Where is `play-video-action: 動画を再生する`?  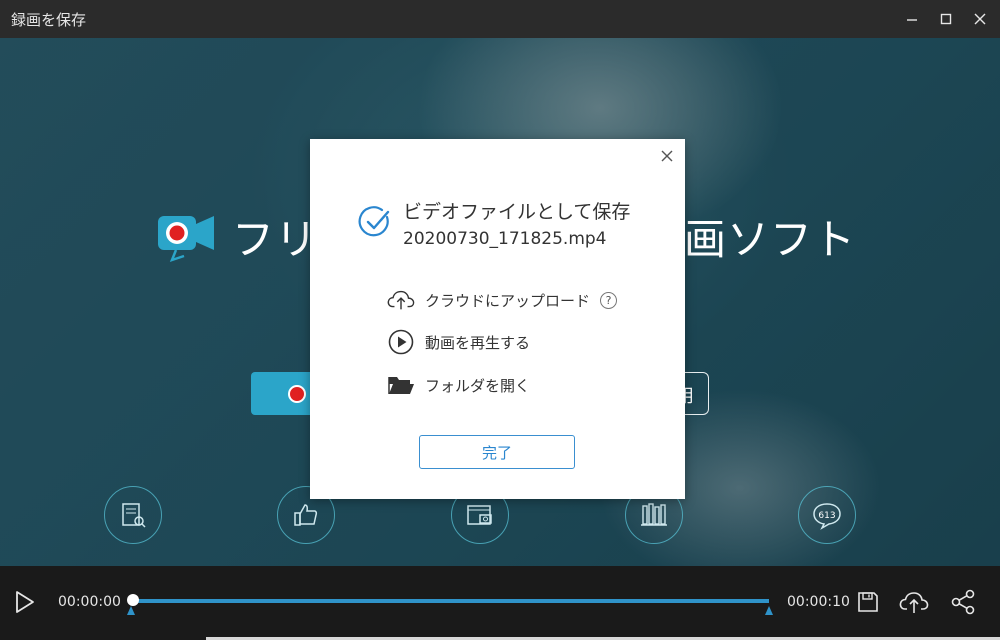 play-video-action: 動画を再生する is located at coordinates (458, 342).